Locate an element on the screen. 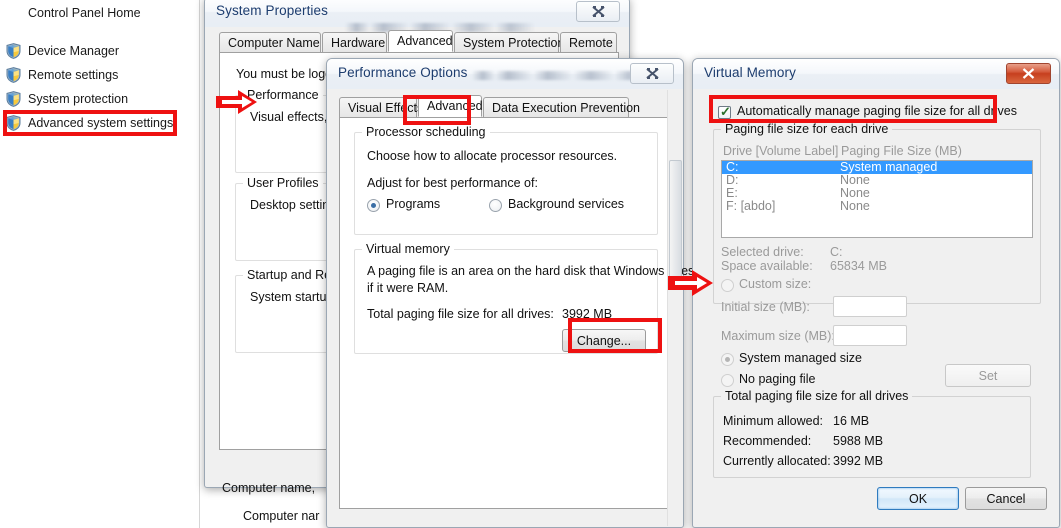  maximum-size-label: Maximum size (MB): is located at coordinates (778, 336).